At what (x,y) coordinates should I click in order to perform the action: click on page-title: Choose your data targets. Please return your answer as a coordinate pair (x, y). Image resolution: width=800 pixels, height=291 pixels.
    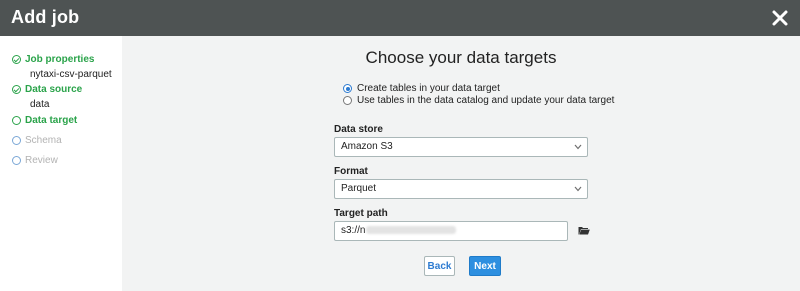
    Looking at the image, I should click on (461, 57).